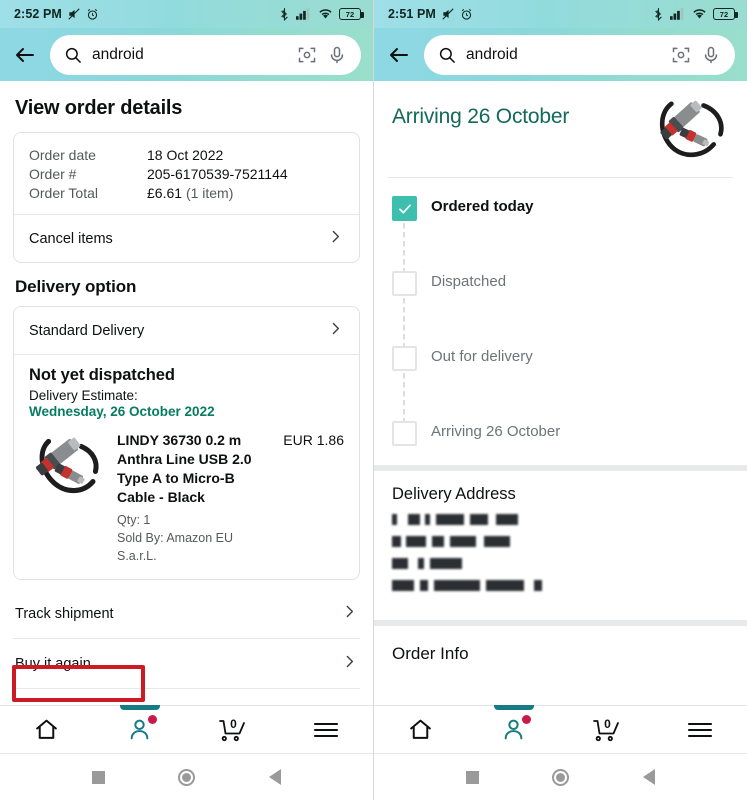 The image size is (747, 800). What do you see at coordinates (569, 383) in the screenshot?
I see `list-item: Out for delivery` at bounding box center [569, 383].